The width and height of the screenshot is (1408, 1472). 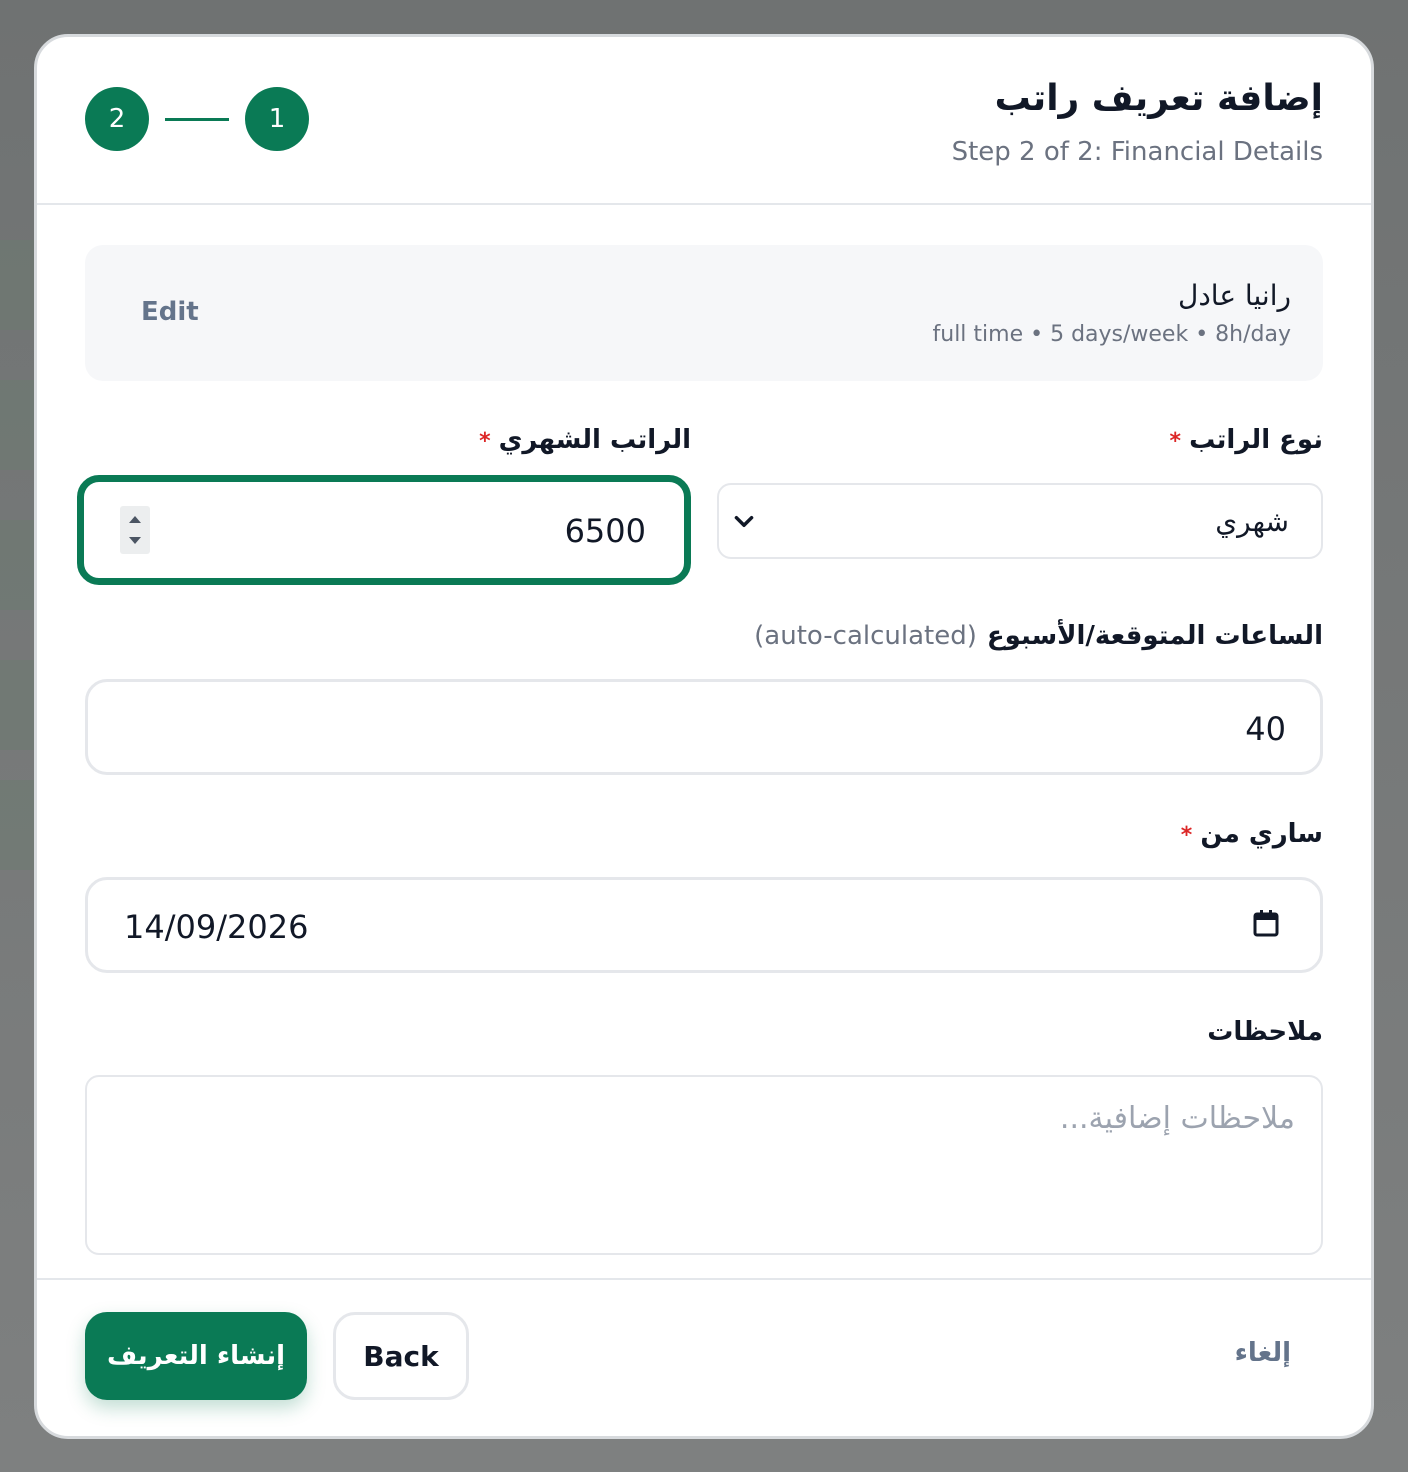 I want to click on expected-hours-label-text: الساعات المتوقعة/الأسبوع, so click(x=1154, y=636).